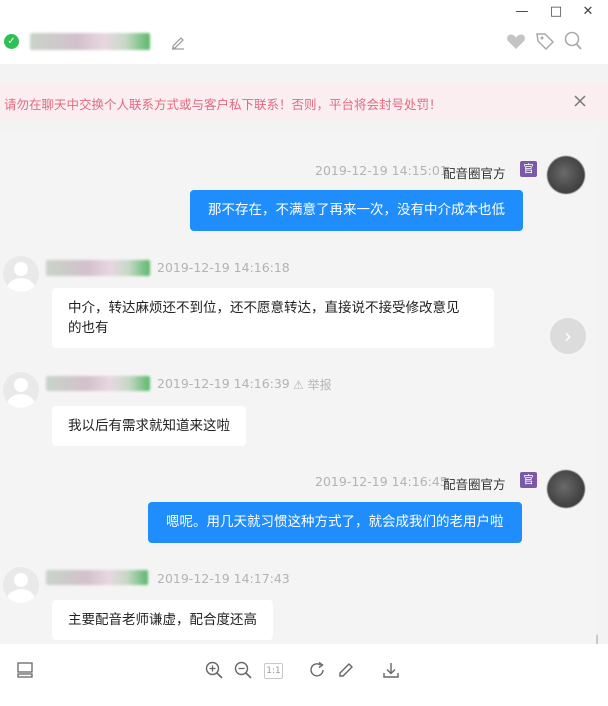 This screenshot has width=608, height=706. What do you see at coordinates (223, 383) in the screenshot?
I see `message-time: 2019-12-19 14:16:39` at bounding box center [223, 383].